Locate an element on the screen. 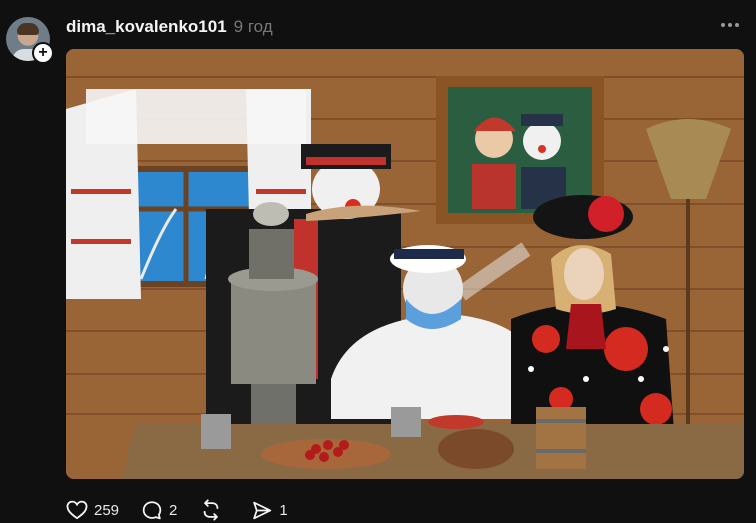 This screenshot has width=756, height=523. heart-icon is located at coordinates (77, 510).